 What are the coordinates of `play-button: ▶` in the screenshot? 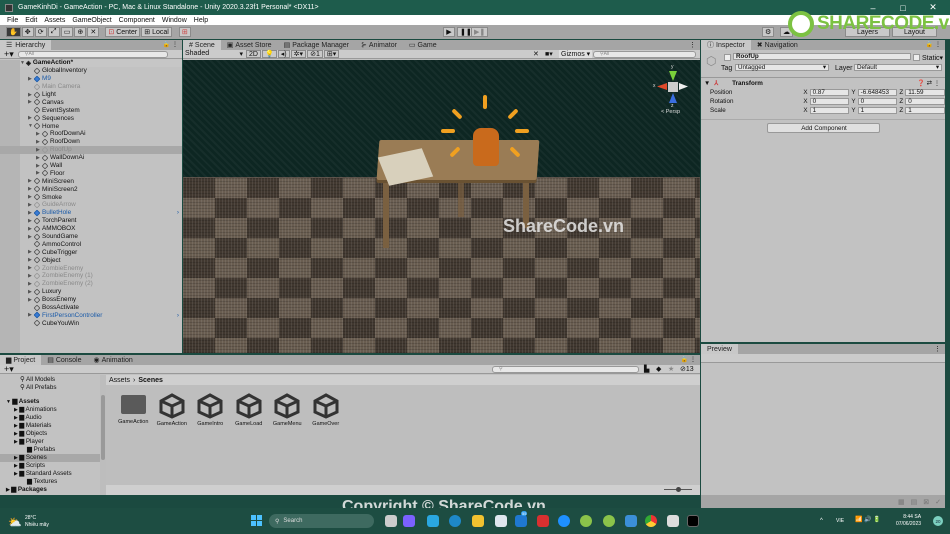 It's located at (449, 32).